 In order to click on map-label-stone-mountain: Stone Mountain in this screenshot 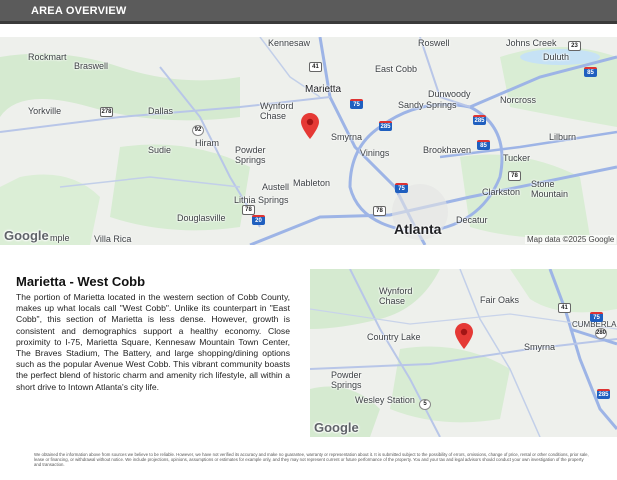, I will do `click(550, 189)`.